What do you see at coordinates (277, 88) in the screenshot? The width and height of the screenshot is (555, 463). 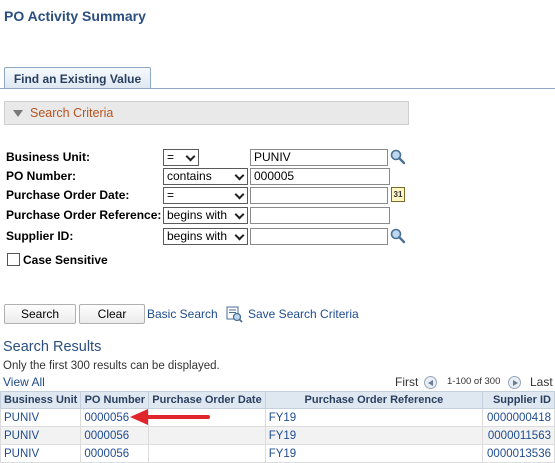 I see `tab-divider` at bounding box center [277, 88].